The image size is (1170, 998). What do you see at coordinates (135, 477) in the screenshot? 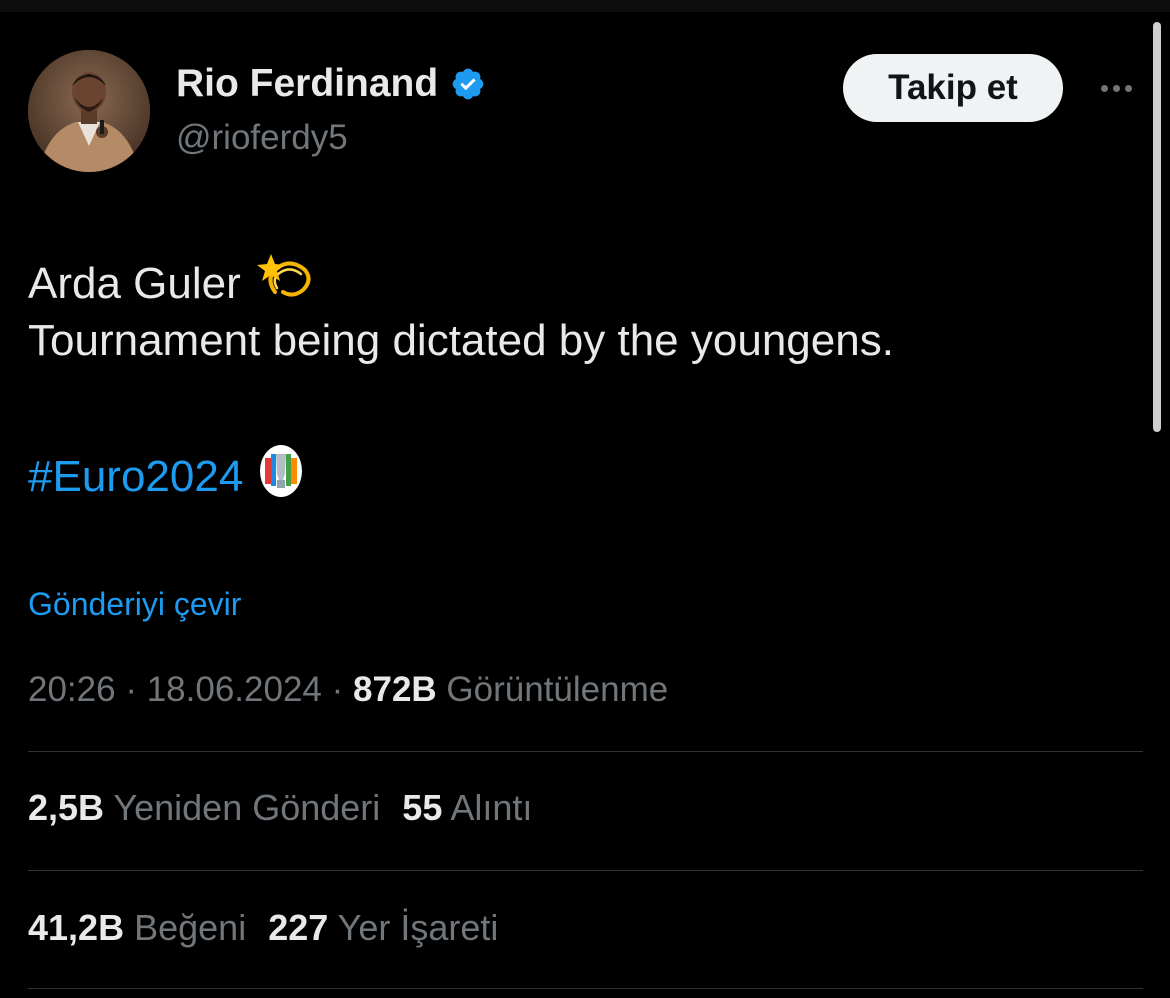
I see `hashtag-link: #Euro2024` at bounding box center [135, 477].